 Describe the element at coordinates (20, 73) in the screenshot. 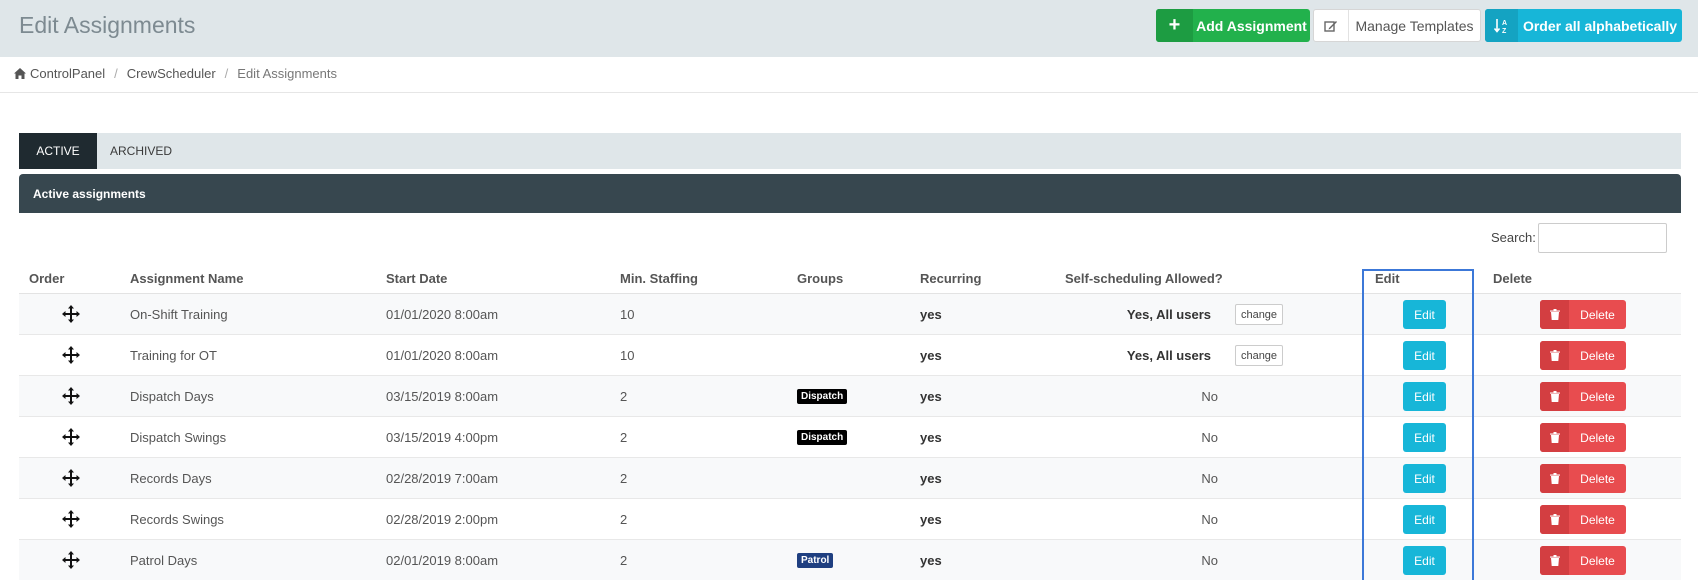

I see `home-icon` at that location.